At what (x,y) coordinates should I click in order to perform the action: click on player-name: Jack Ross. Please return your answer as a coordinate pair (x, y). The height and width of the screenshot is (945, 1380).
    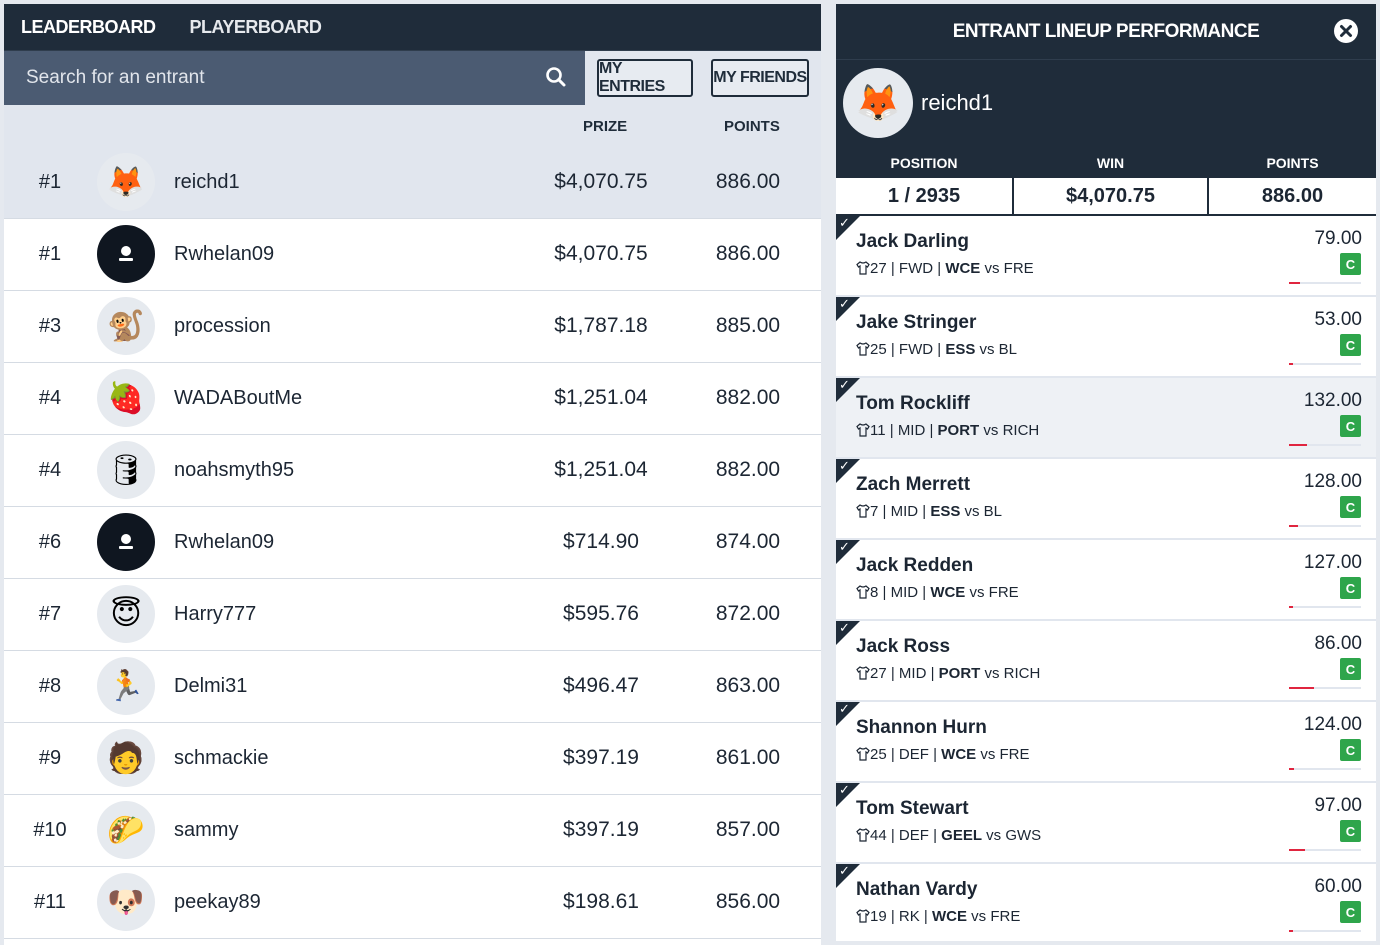
    Looking at the image, I should click on (903, 646).